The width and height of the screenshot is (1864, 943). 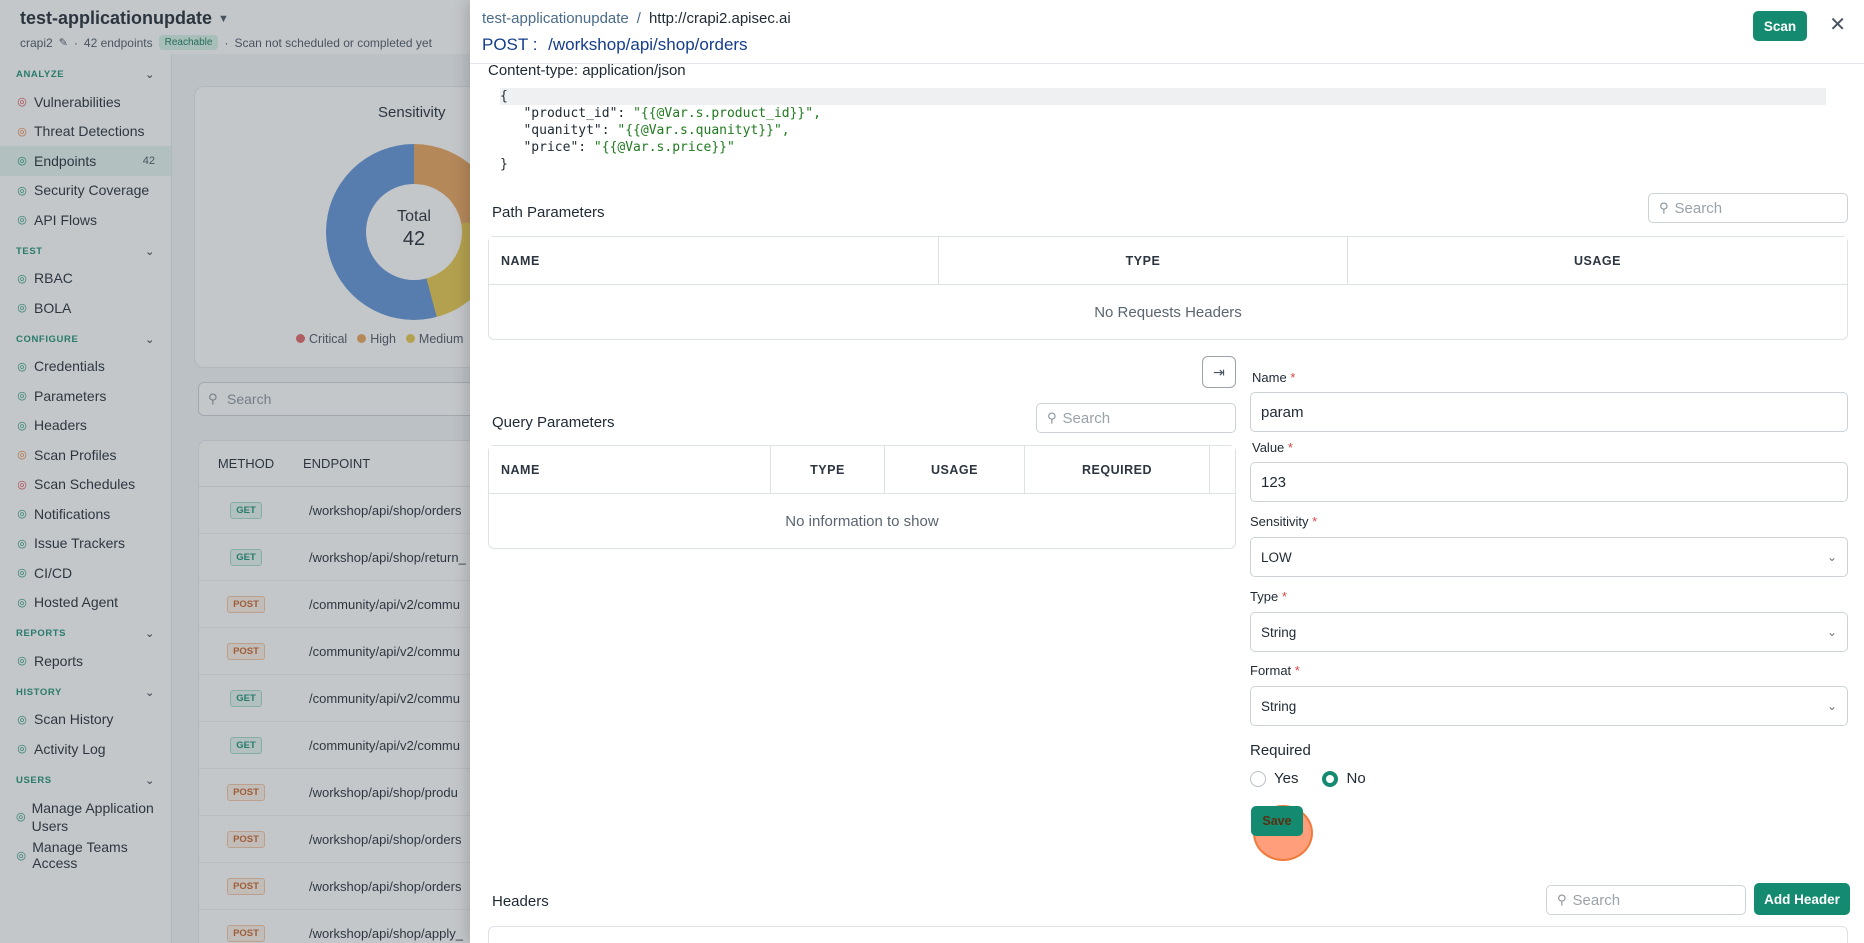 I want to click on col-required: REQUIRED, so click(x=1117, y=469).